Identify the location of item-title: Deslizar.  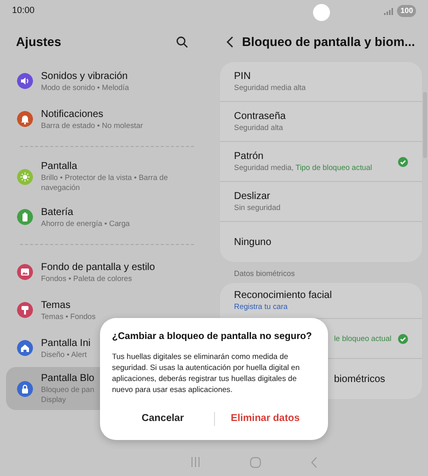
(253, 196).